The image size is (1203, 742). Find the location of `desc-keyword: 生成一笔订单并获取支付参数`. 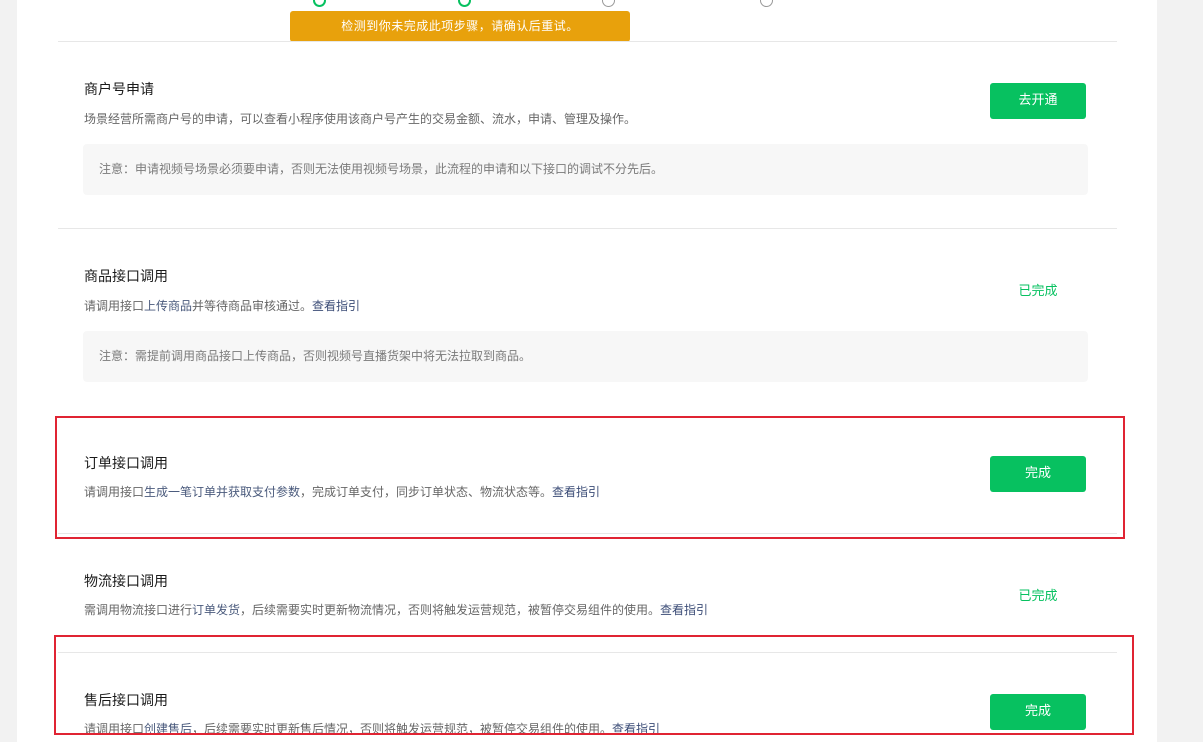

desc-keyword: 生成一笔订单并获取支付参数 is located at coordinates (222, 492).